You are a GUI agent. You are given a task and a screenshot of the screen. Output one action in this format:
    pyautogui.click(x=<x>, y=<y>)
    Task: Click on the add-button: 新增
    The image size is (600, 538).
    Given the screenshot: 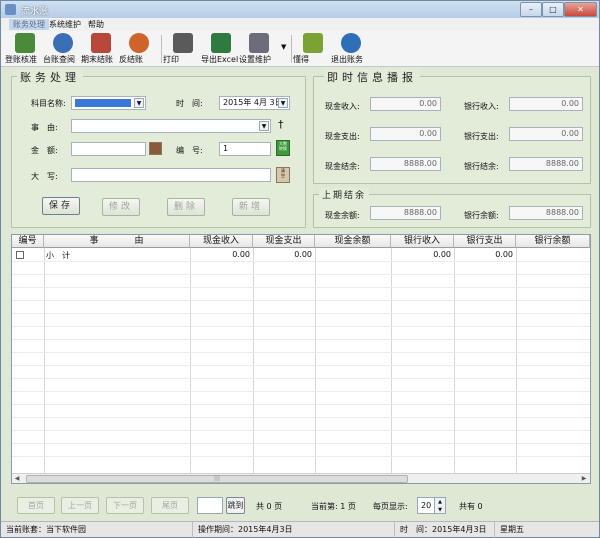 What is the action you would take?
    pyautogui.click(x=251, y=207)
    